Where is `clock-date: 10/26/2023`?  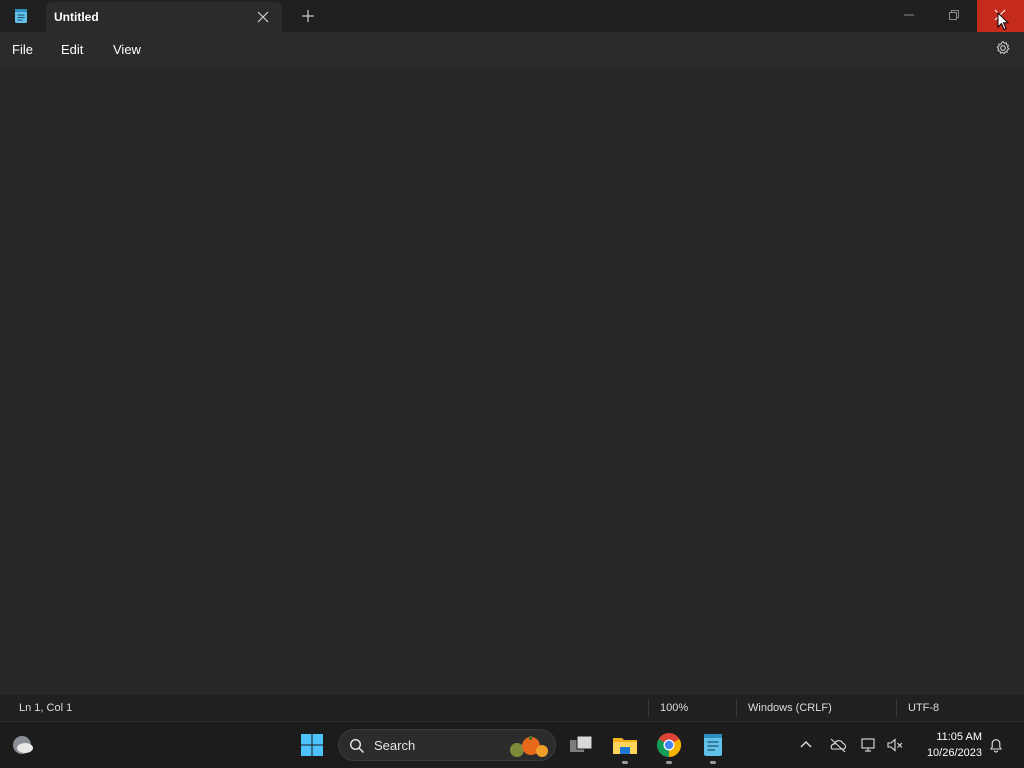 clock-date: 10/26/2023 is located at coordinates (954, 753).